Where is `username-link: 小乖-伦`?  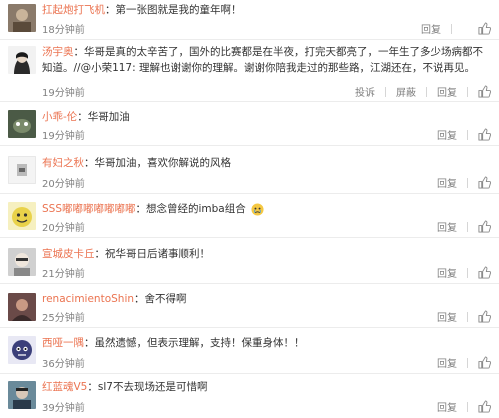 username-link: 小乖-伦 is located at coordinates (59, 117).